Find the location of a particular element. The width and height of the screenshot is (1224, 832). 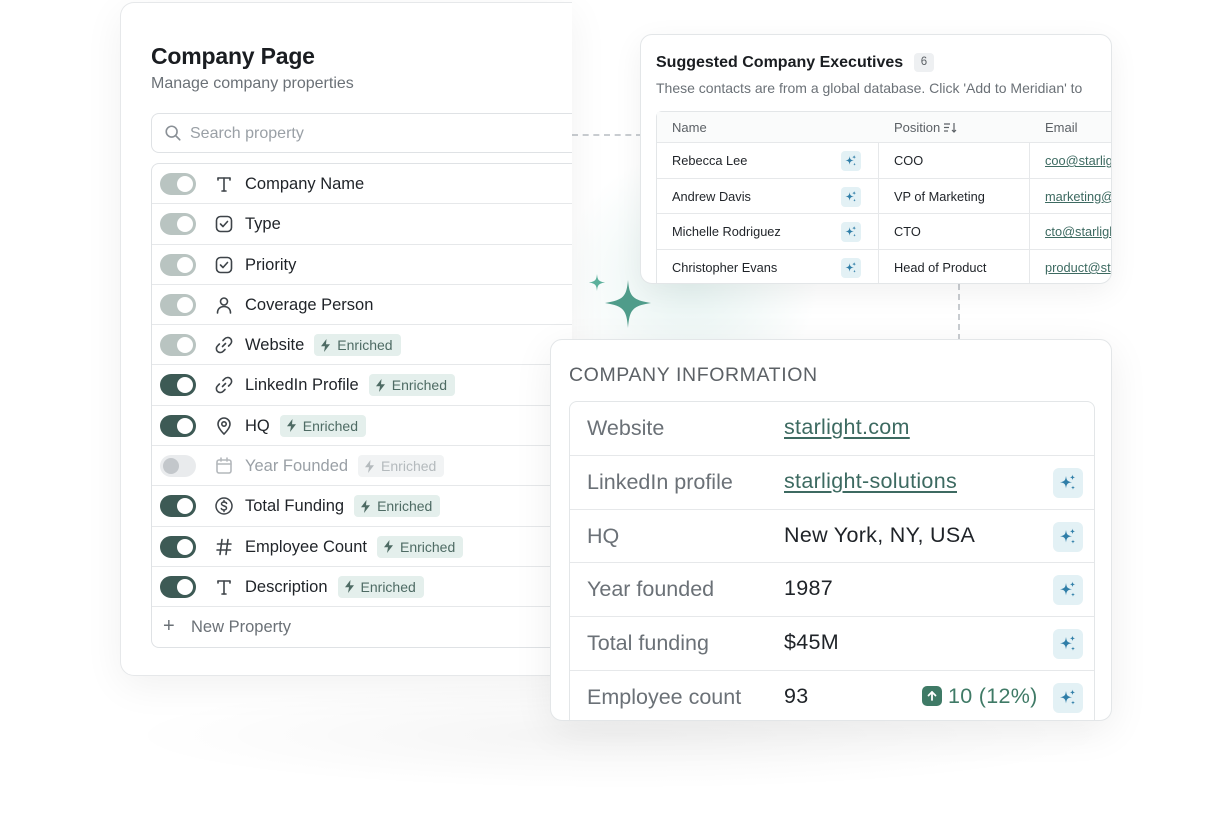

executive-name: Christopher Evans is located at coordinates (725, 268).